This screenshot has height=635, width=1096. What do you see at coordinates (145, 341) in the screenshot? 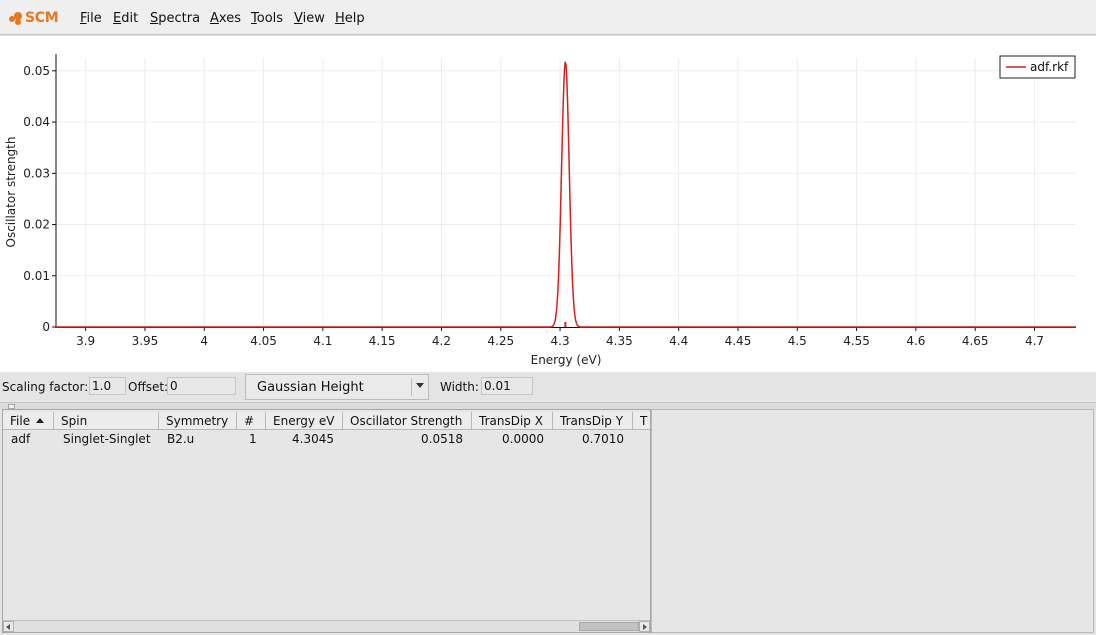
I see `x-tick-label: 3.95` at bounding box center [145, 341].